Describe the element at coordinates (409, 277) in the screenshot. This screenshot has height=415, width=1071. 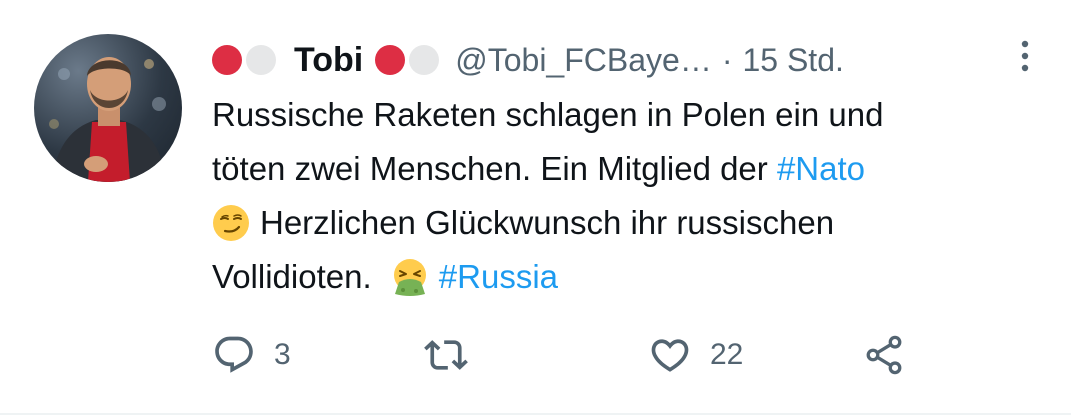
I see `vomiting-face-emoji` at that location.